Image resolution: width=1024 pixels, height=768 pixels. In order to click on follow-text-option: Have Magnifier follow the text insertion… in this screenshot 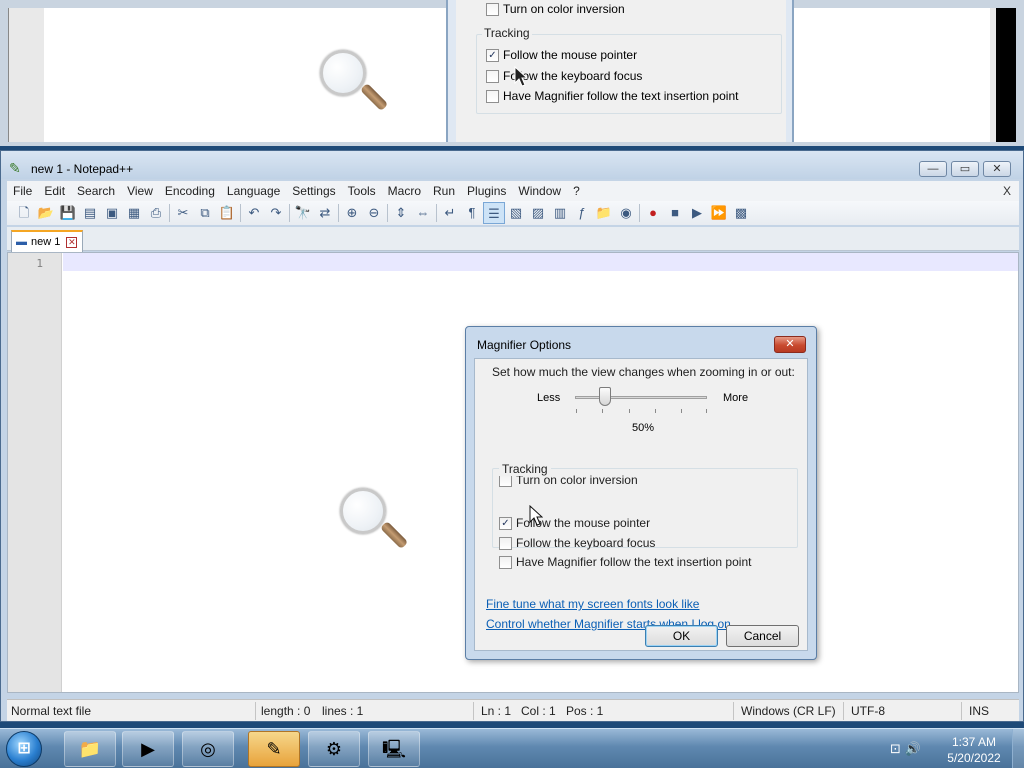, I will do `click(625, 562)`.